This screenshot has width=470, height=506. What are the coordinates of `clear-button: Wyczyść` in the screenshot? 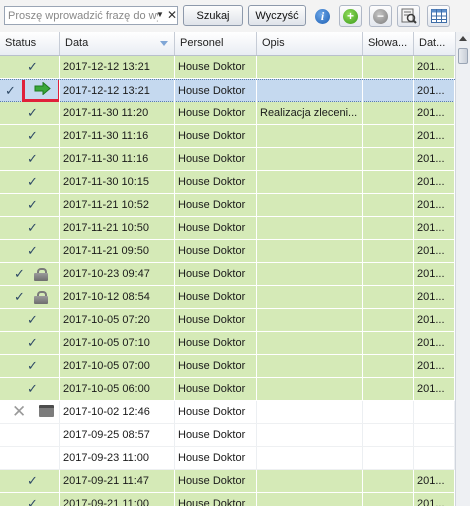 It's located at (277, 15).